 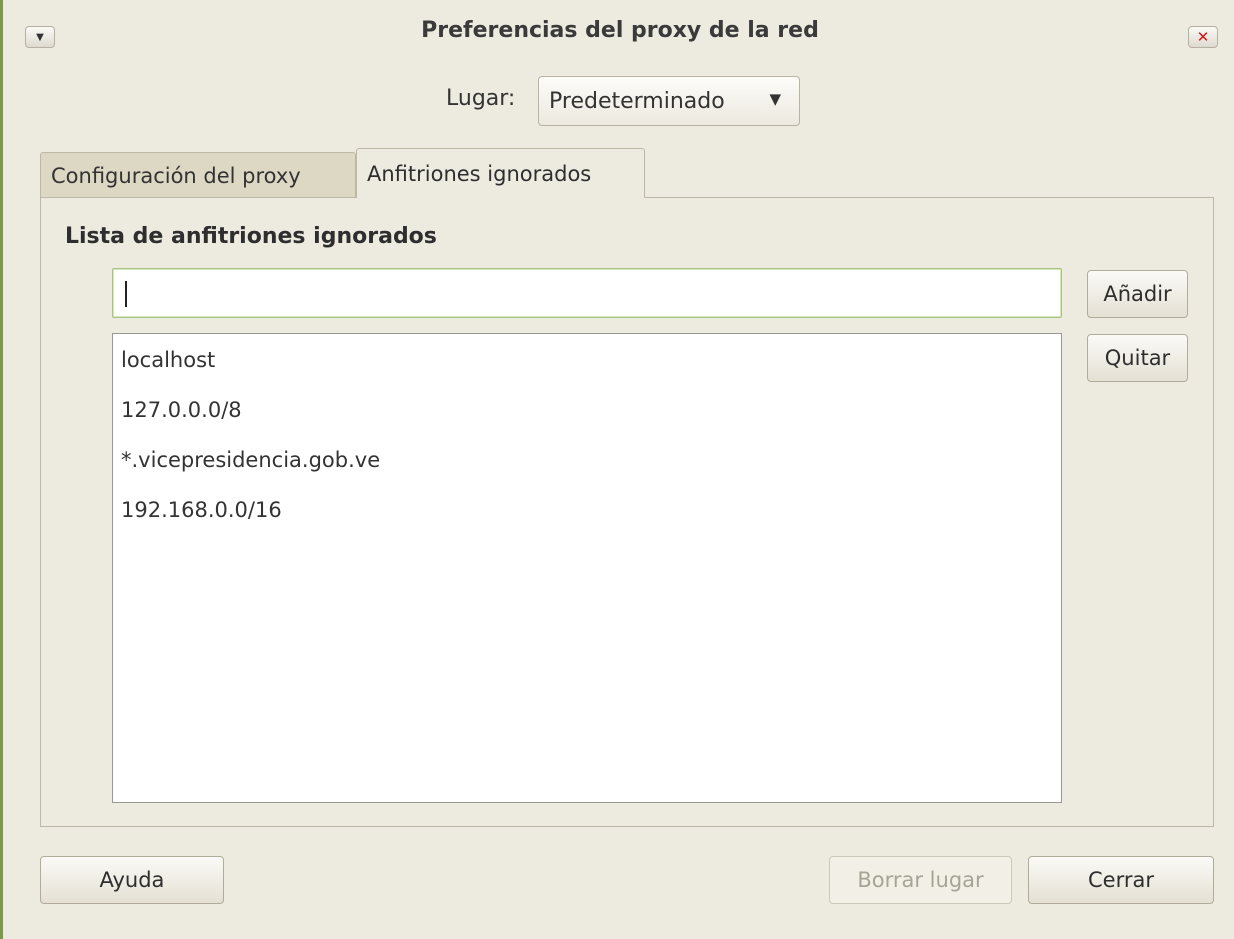 I want to click on tab-proxy-configuration: Configuración del proxy, so click(x=198, y=175).